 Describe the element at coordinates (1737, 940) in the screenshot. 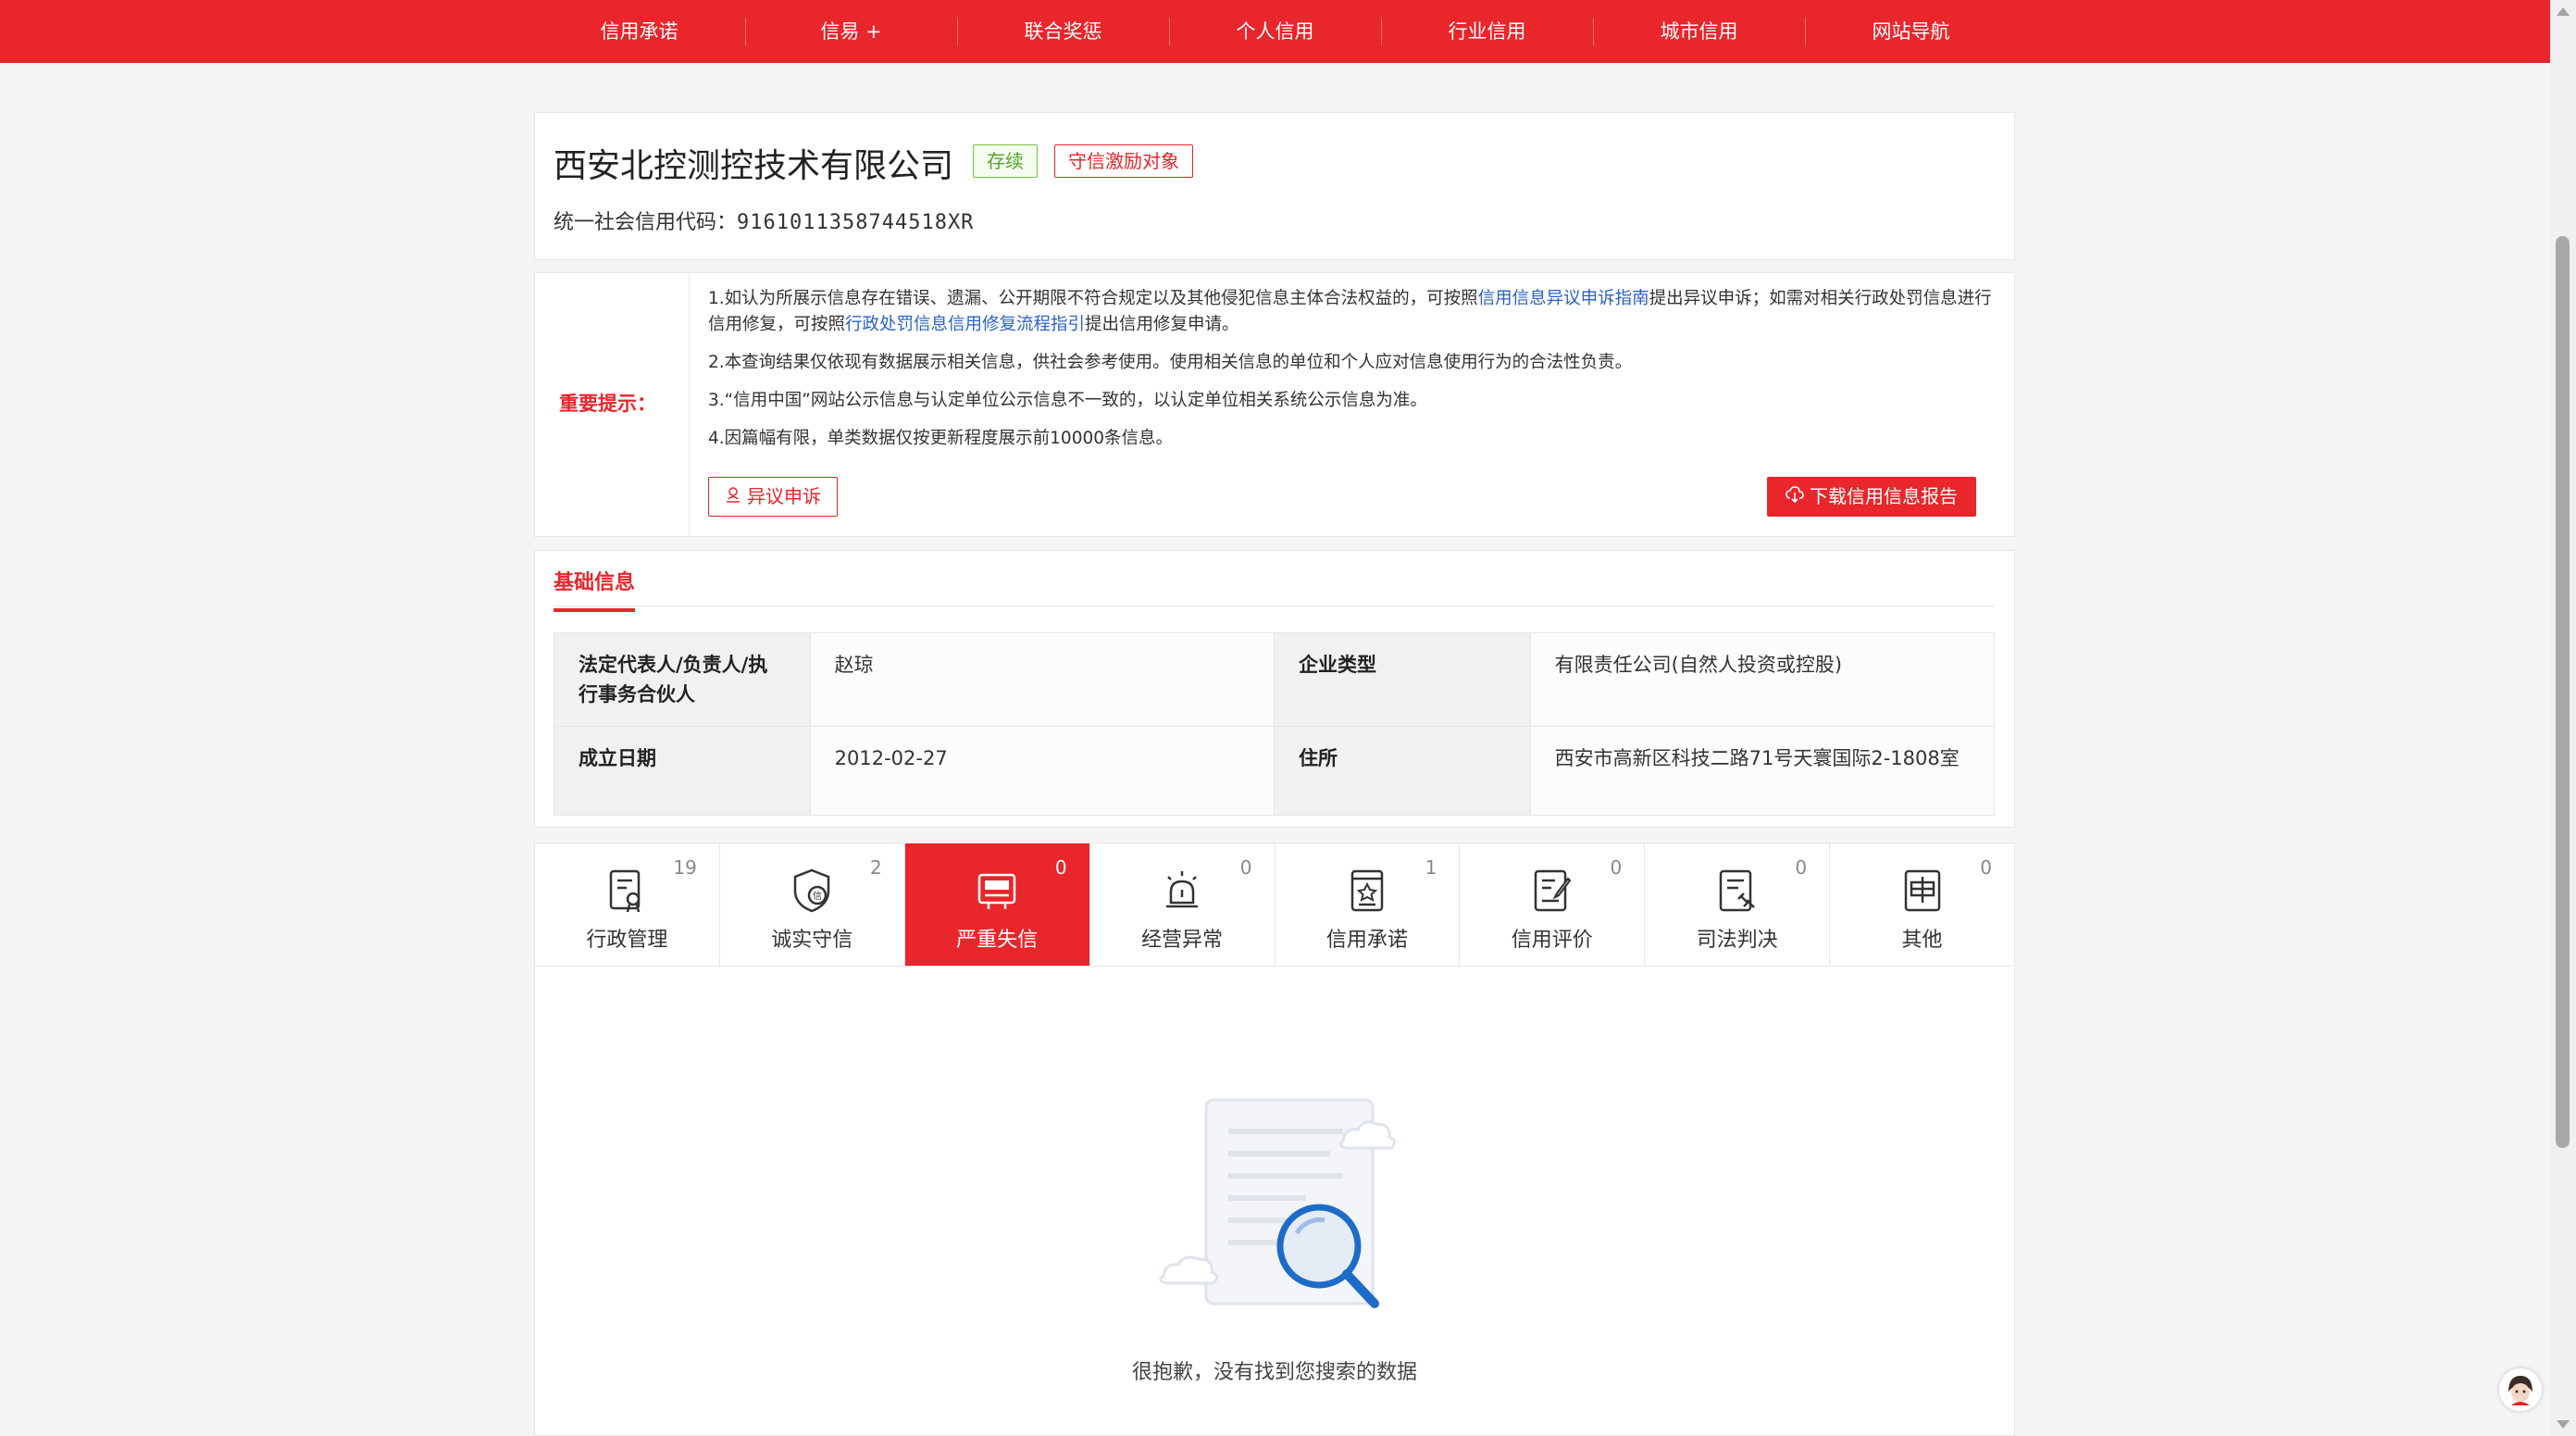

I see `tab-label: 司法判决` at that location.